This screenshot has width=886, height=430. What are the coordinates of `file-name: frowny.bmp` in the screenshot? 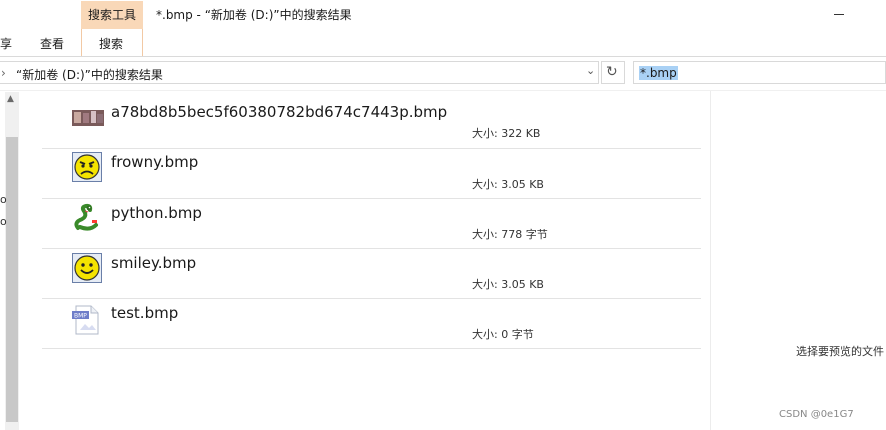 It's located at (154, 162).